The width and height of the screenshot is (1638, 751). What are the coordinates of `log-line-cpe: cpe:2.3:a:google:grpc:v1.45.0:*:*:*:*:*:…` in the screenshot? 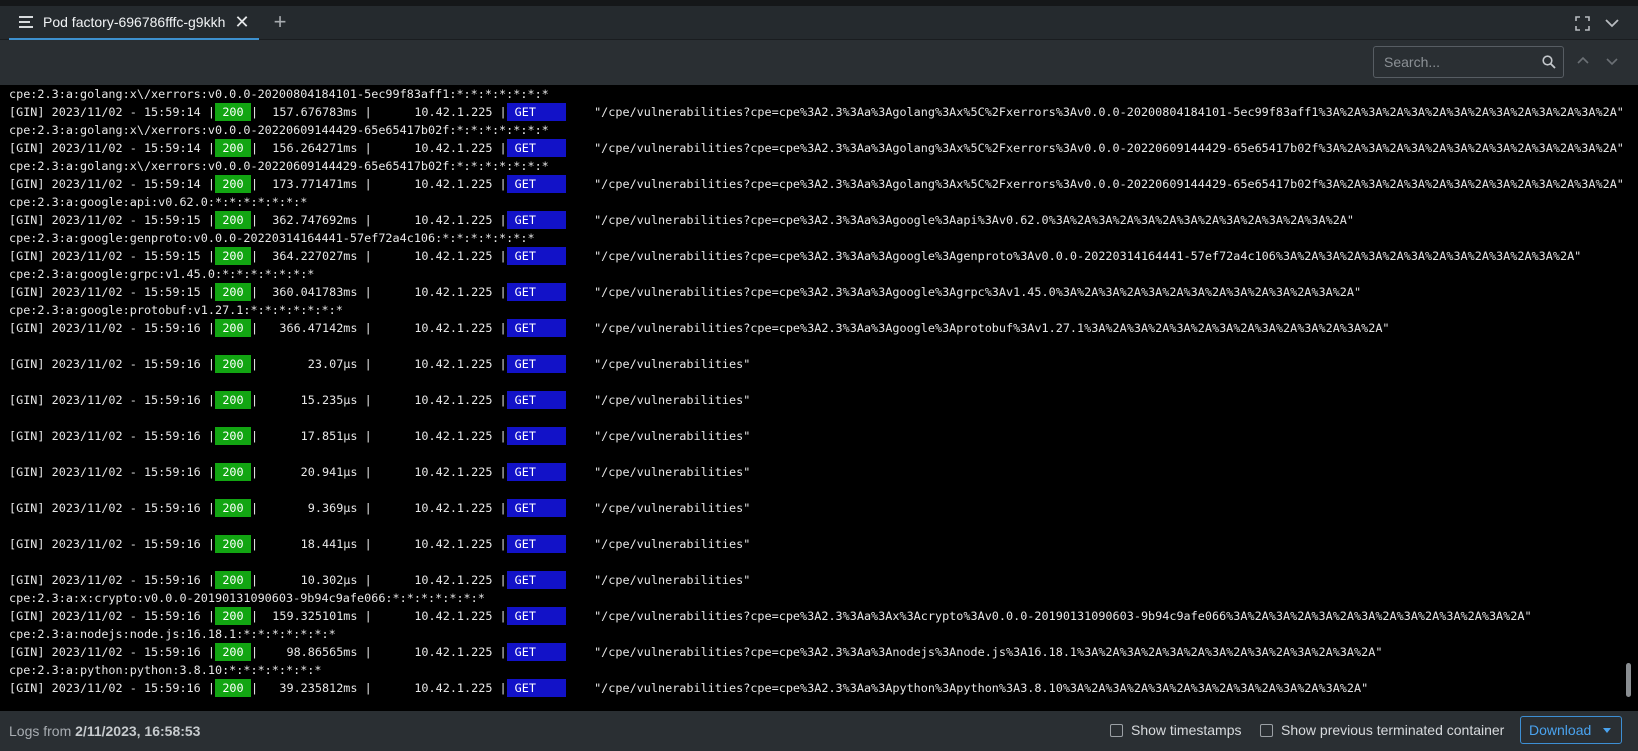 It's located at (162, 274).